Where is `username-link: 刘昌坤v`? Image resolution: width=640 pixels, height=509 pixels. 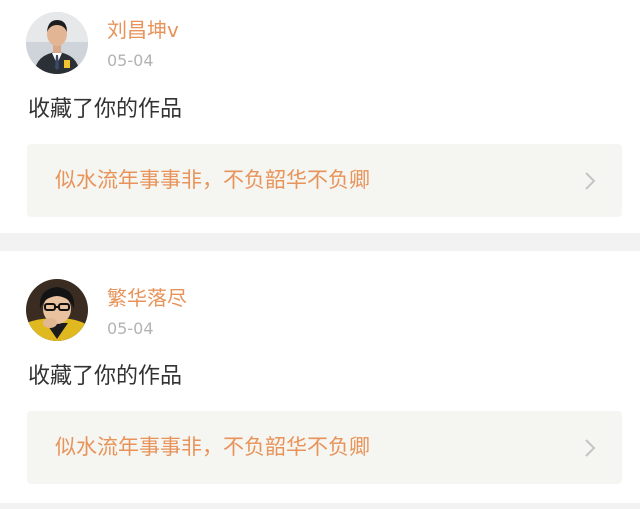
username-link: 刘昌坤v is located at coordinates (143, 30).